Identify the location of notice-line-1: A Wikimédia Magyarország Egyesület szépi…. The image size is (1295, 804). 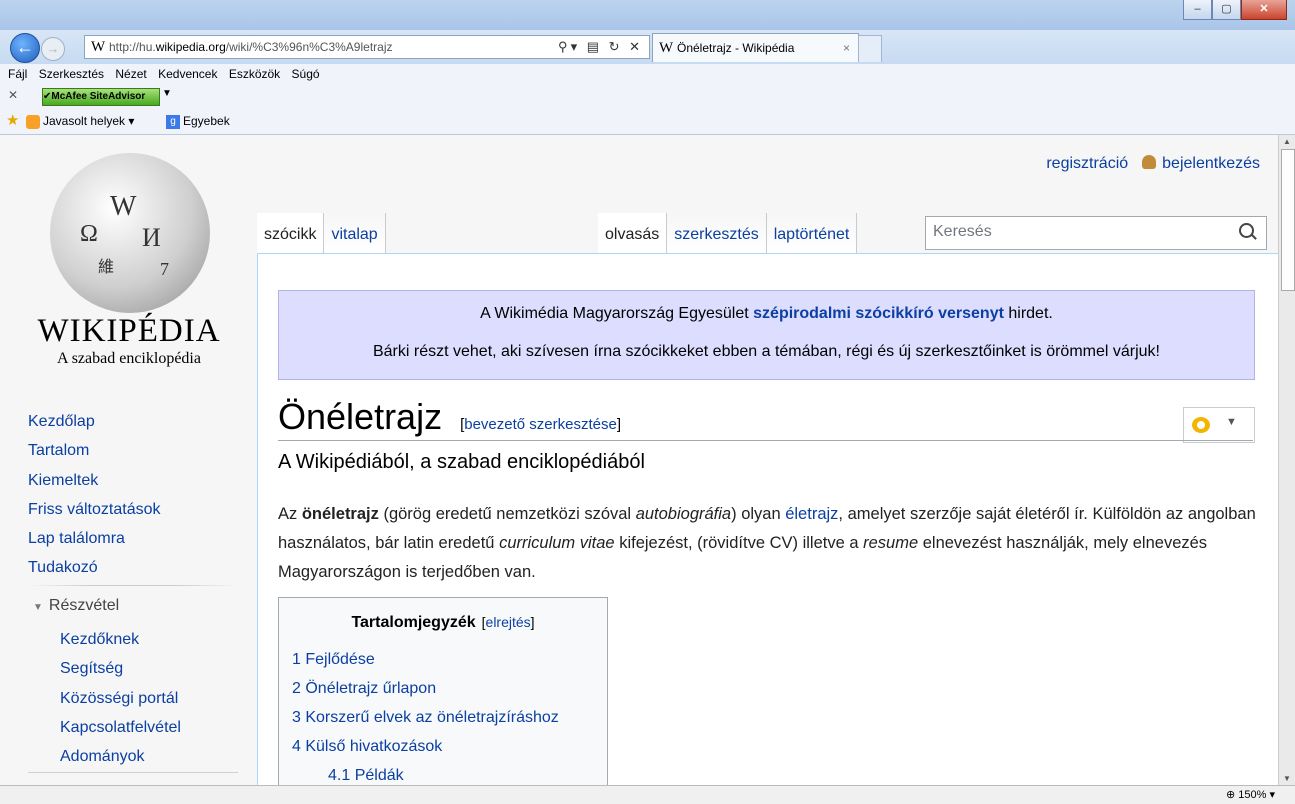
(766, 313).